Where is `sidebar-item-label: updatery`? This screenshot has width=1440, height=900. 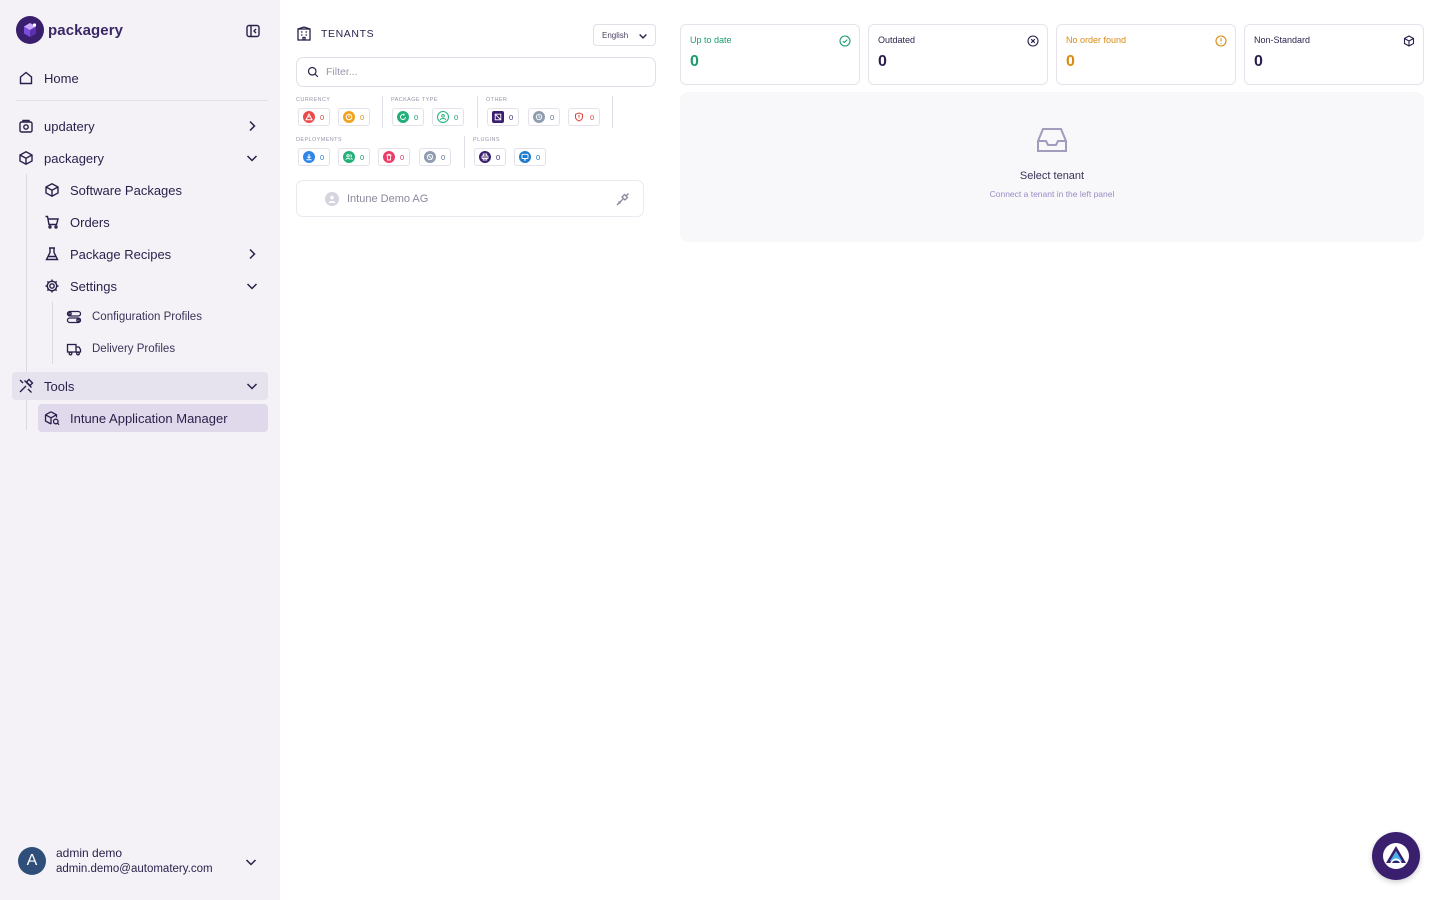
sidebar-item-label: updatery is located at coordinates (69, 126).